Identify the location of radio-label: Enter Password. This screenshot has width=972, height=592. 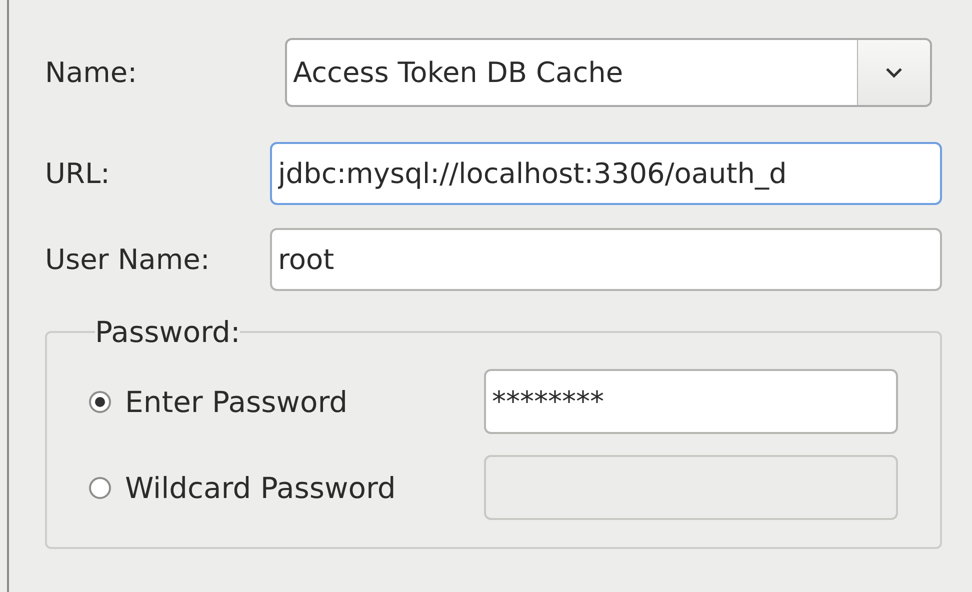
(236, 401).